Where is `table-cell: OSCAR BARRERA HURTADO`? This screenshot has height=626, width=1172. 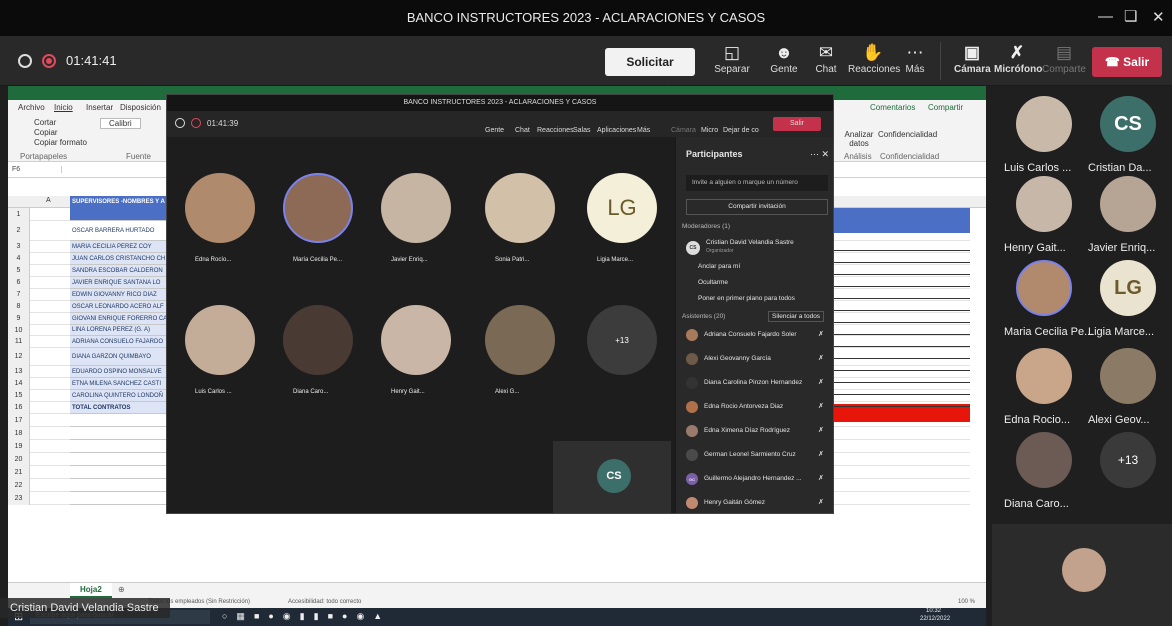 table-cell: OSCAR BARRERA HURTADO is located at coordinates (118, 231).